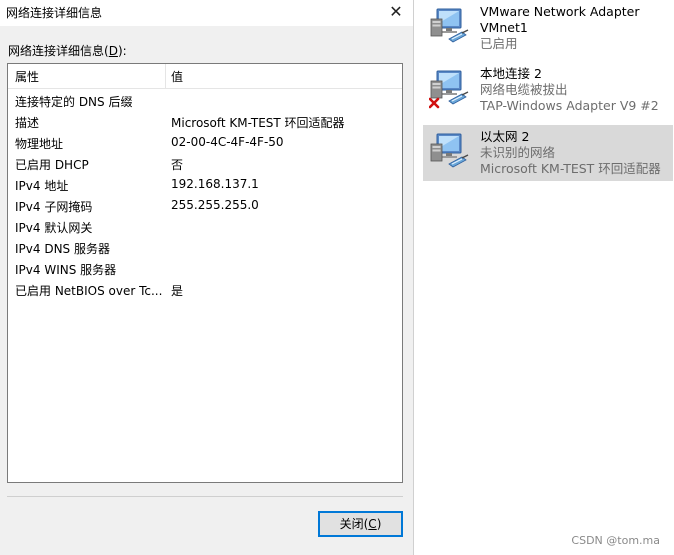 The height and width of the screenshot is (555, 674). I want to click on property-cell: IPv4 DNS 服务器, so click(62, 249).